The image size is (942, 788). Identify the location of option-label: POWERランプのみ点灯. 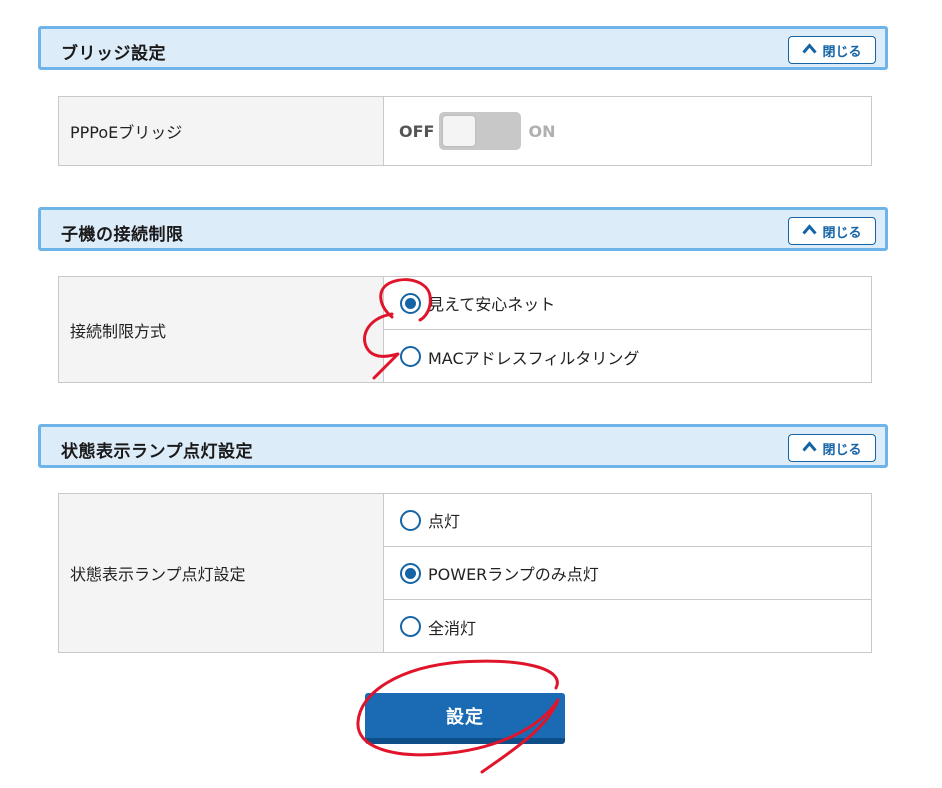
(513, 574).